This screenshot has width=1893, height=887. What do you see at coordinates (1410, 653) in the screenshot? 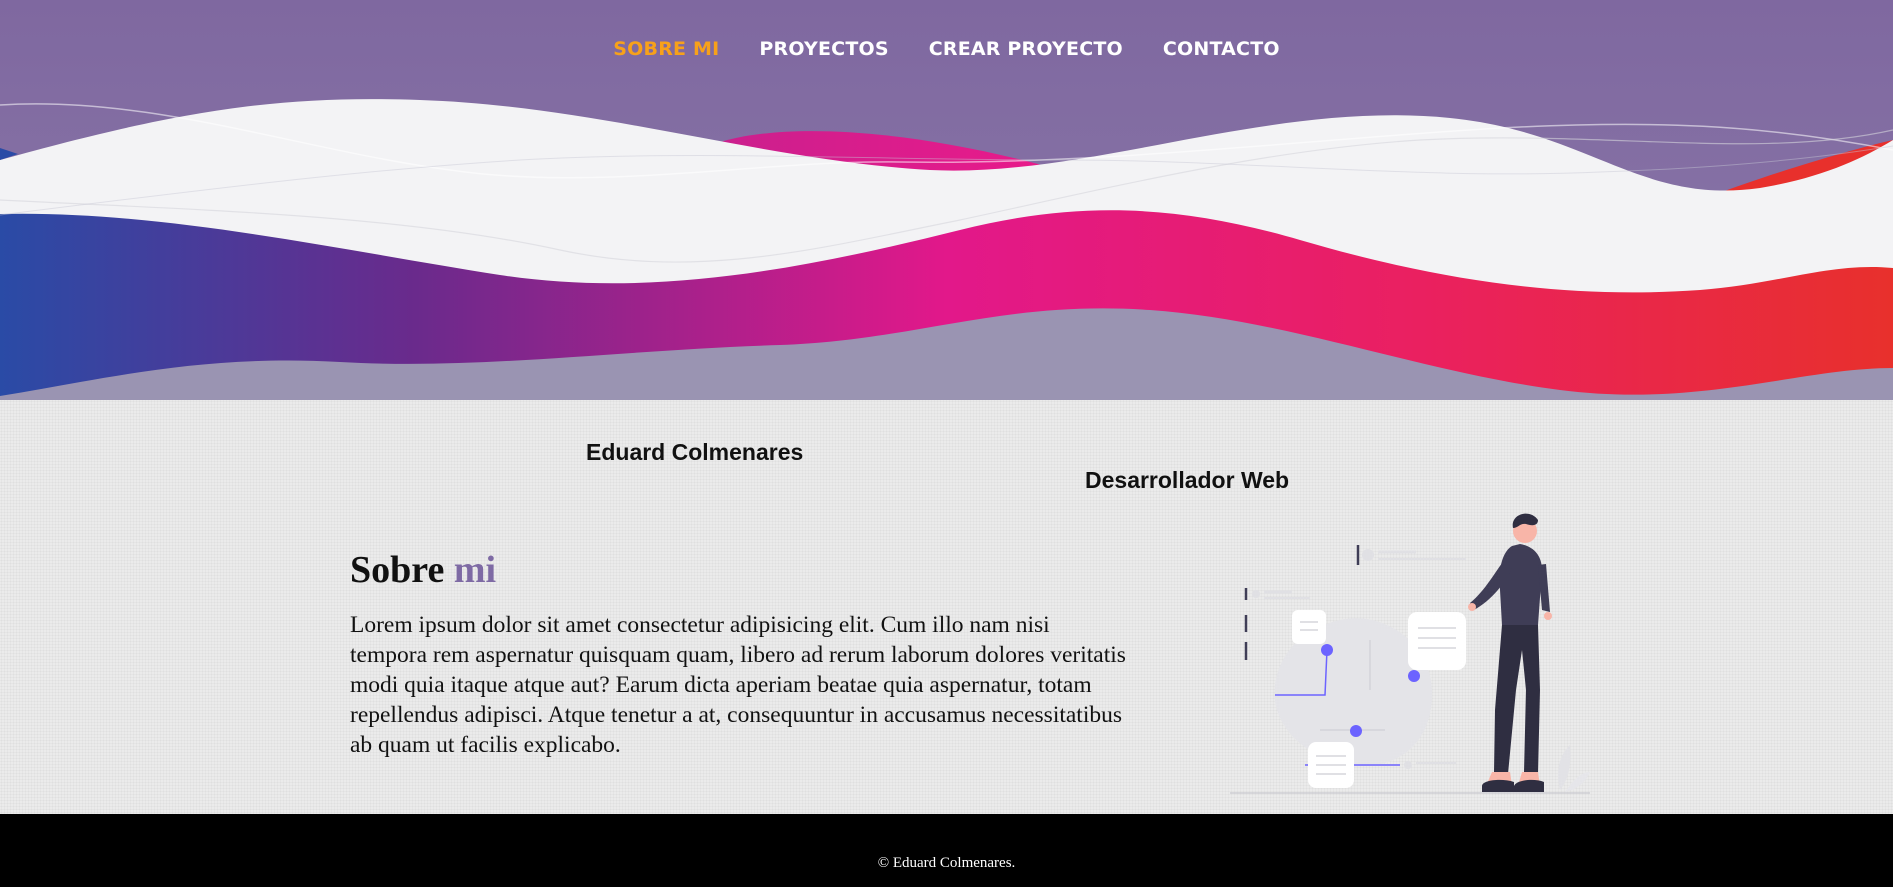
I see `developer-illustration` at bounding box center [1410, 653].